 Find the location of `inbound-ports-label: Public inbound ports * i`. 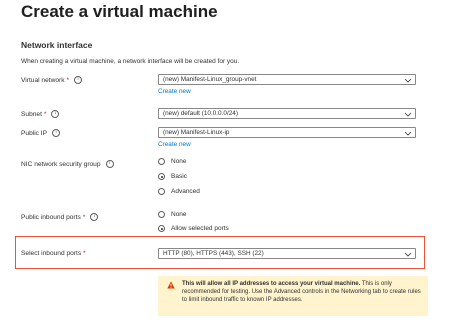

inbound-ports-label: Public inbound ports * i is located at coordinates (60, 217).